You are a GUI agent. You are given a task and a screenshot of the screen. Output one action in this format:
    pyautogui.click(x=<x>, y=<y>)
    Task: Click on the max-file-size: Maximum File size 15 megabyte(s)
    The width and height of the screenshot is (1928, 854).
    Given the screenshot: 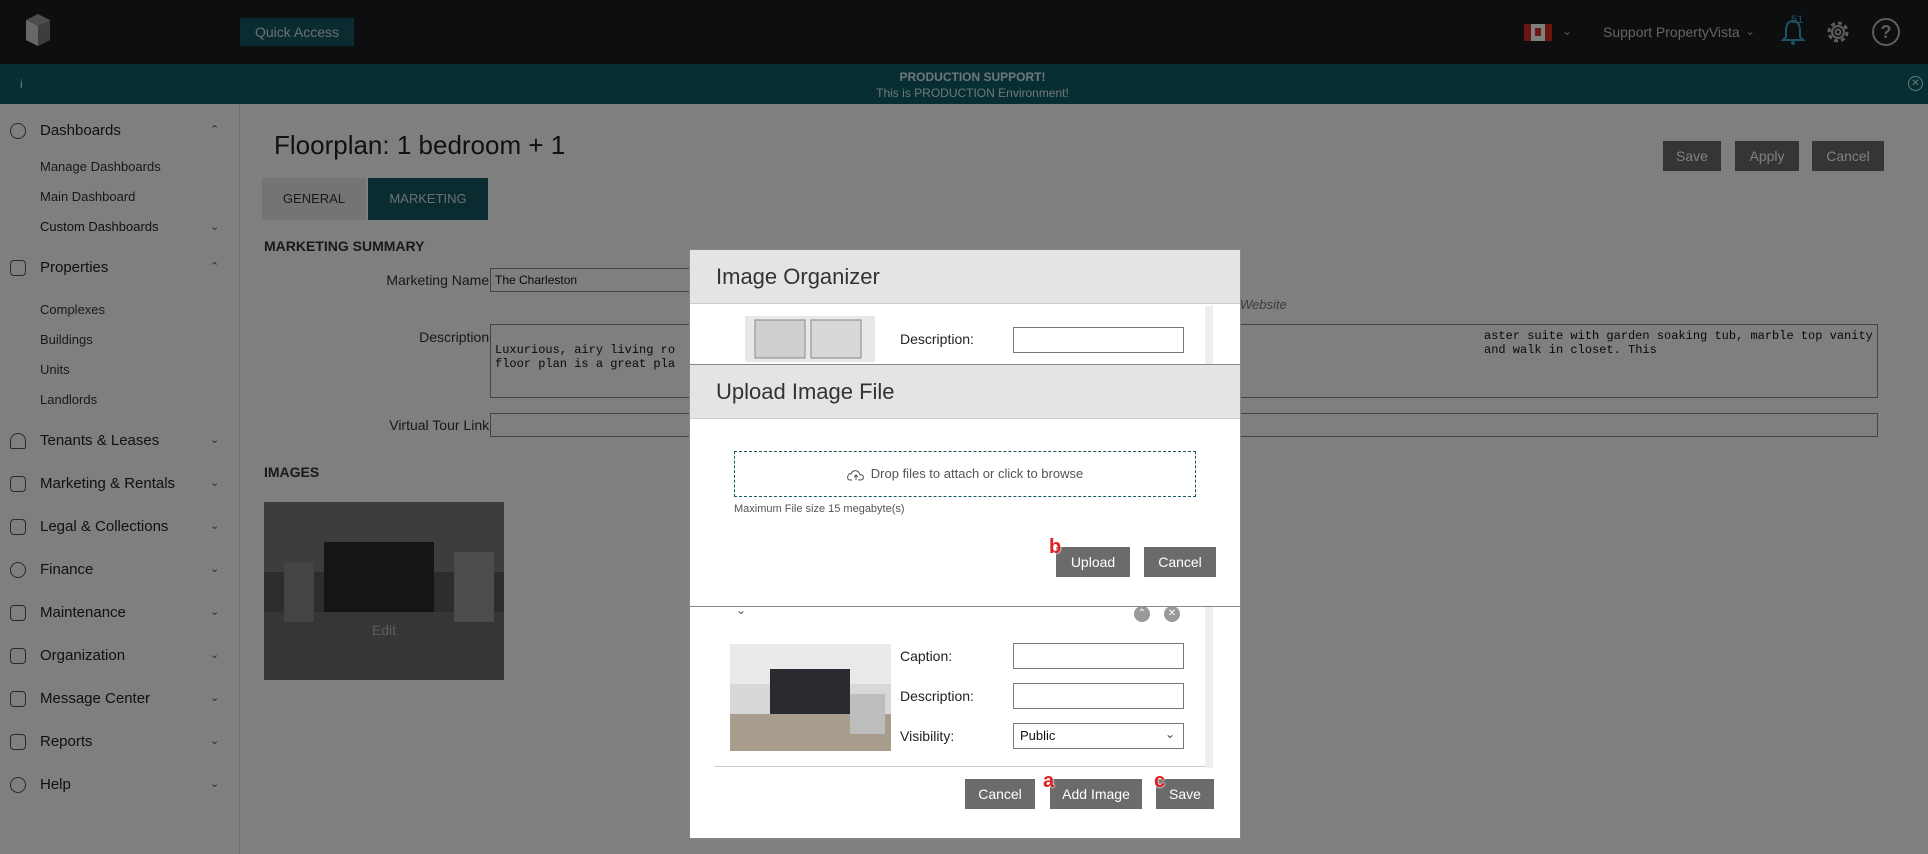 What is the action you would take?
    pyautogui.click(x=819, y=509)
    